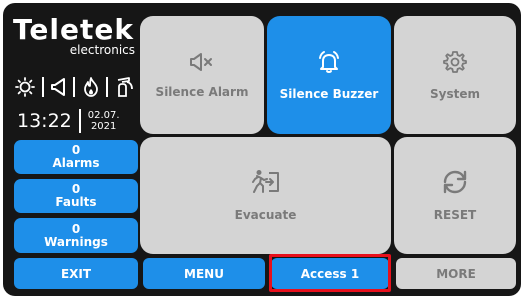 The image size is (524, 299). I want to click on bell-icon, so click(329, 68).